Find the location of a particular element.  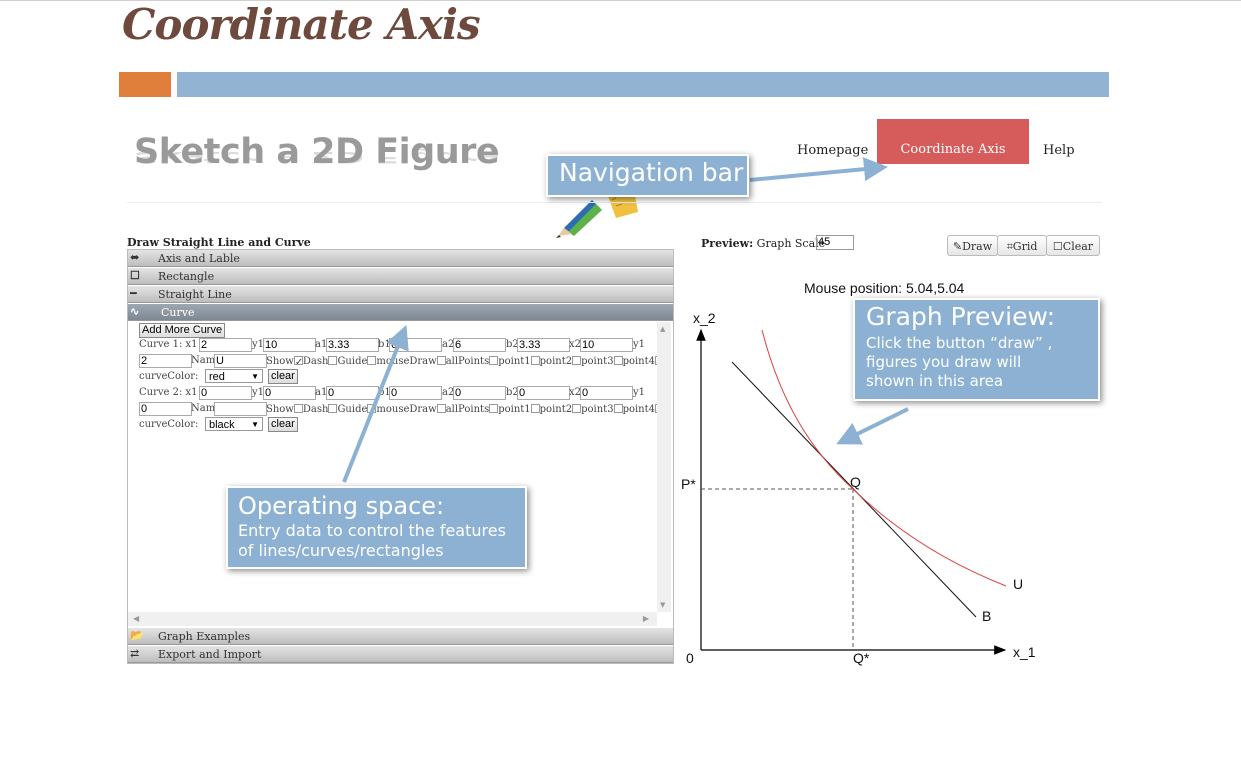

callout-line: of lines/curves/rectangles is located at coordinates (341, 550).